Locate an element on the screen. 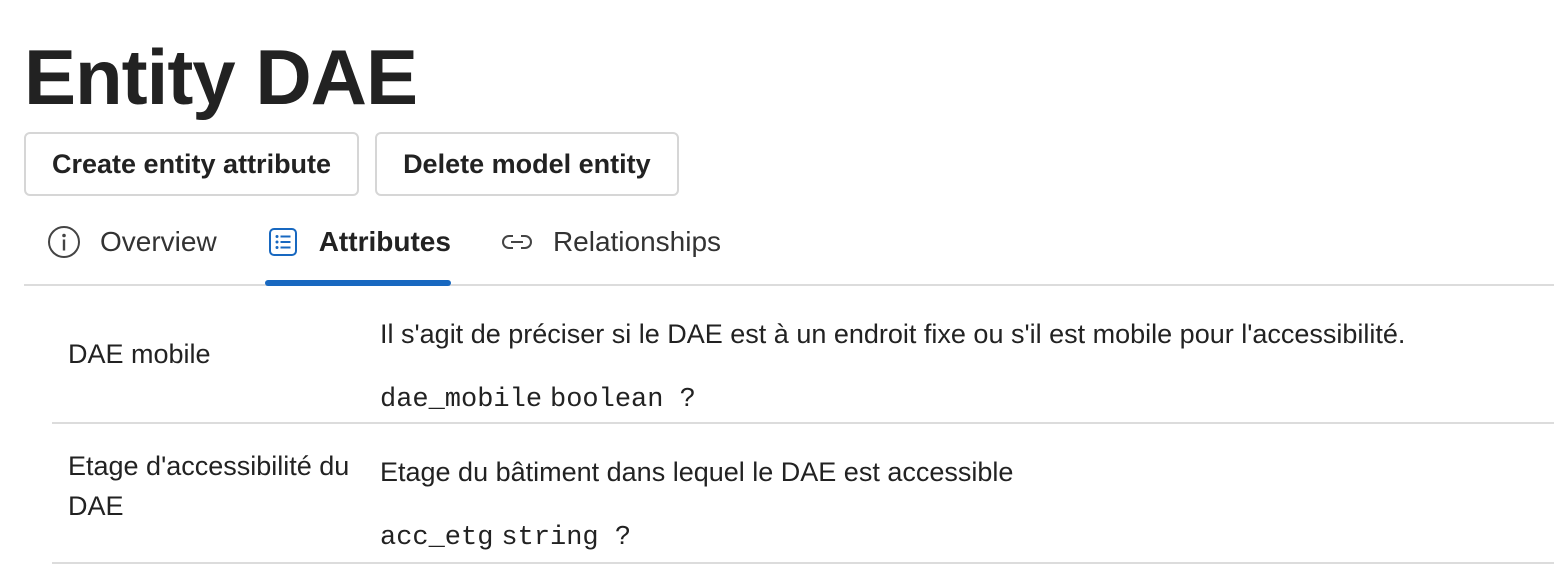  tab-overview: Overview is located at coordinates (131, 247).